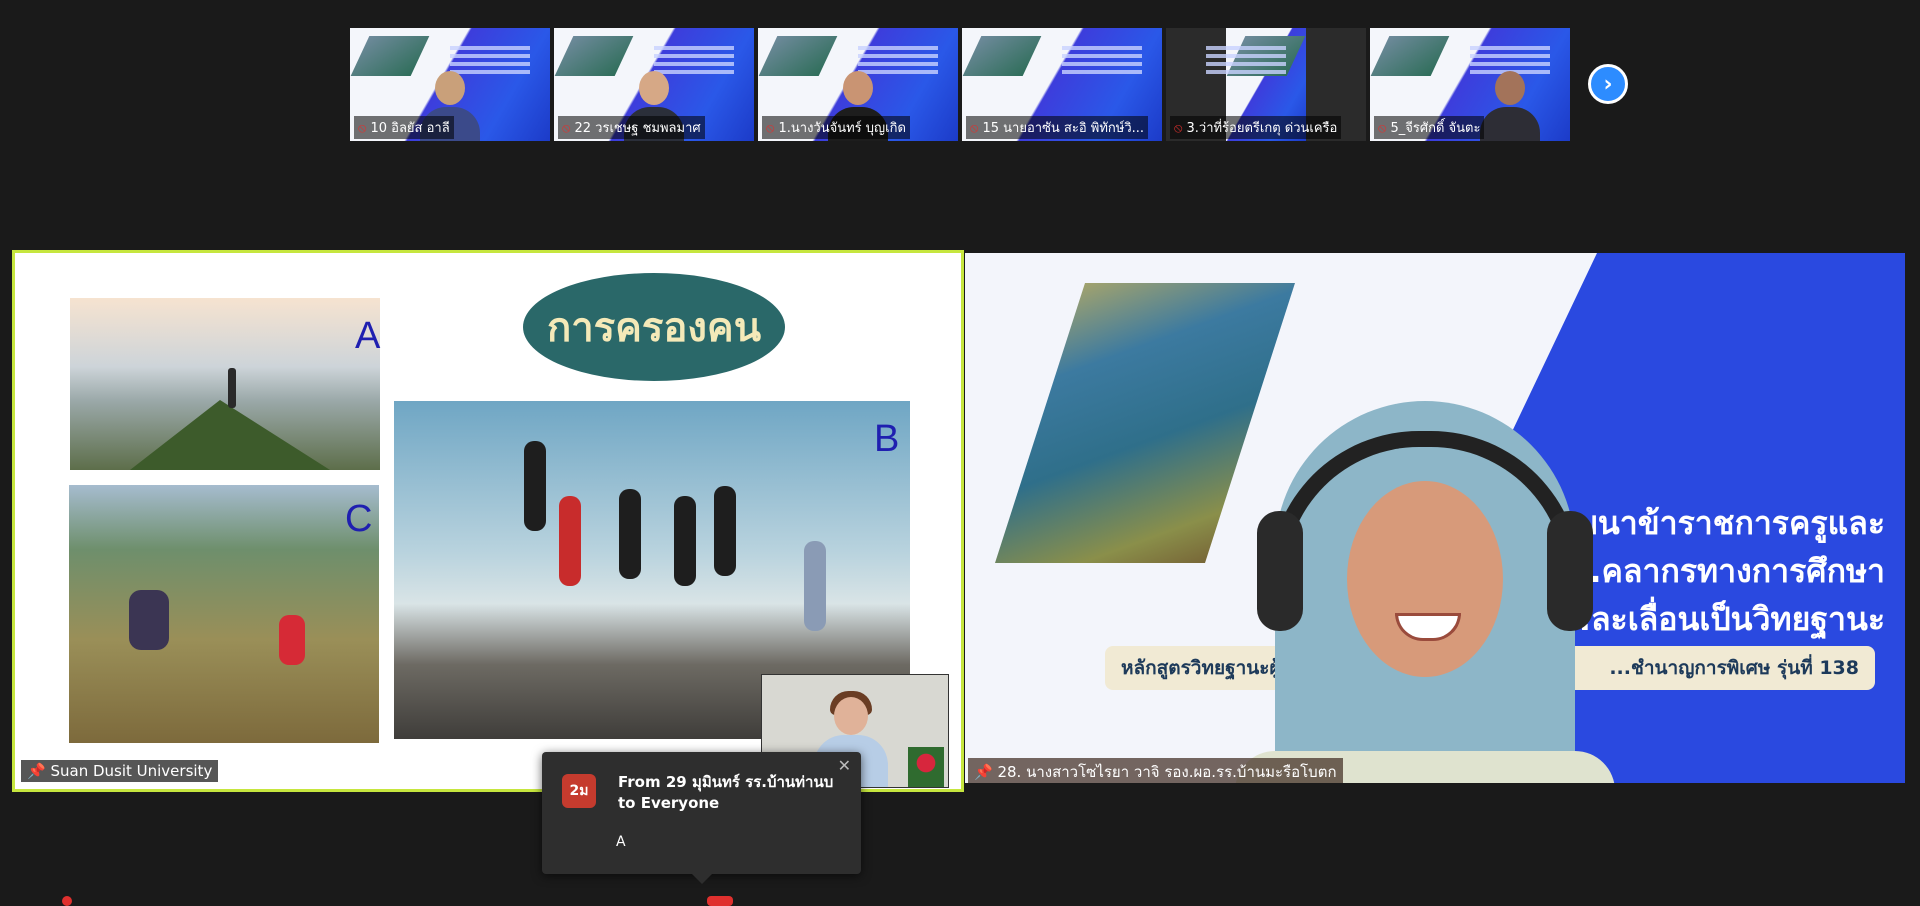 Image resolution: width=1920 pixels, height=906 pixels. Describe the element at coordinates (1266, 84) in the screenshot. I see `participant-tile: ⦸ 3.ว่าที่ร้อยตรีเกตุ ด่วนเครือ` at that location.